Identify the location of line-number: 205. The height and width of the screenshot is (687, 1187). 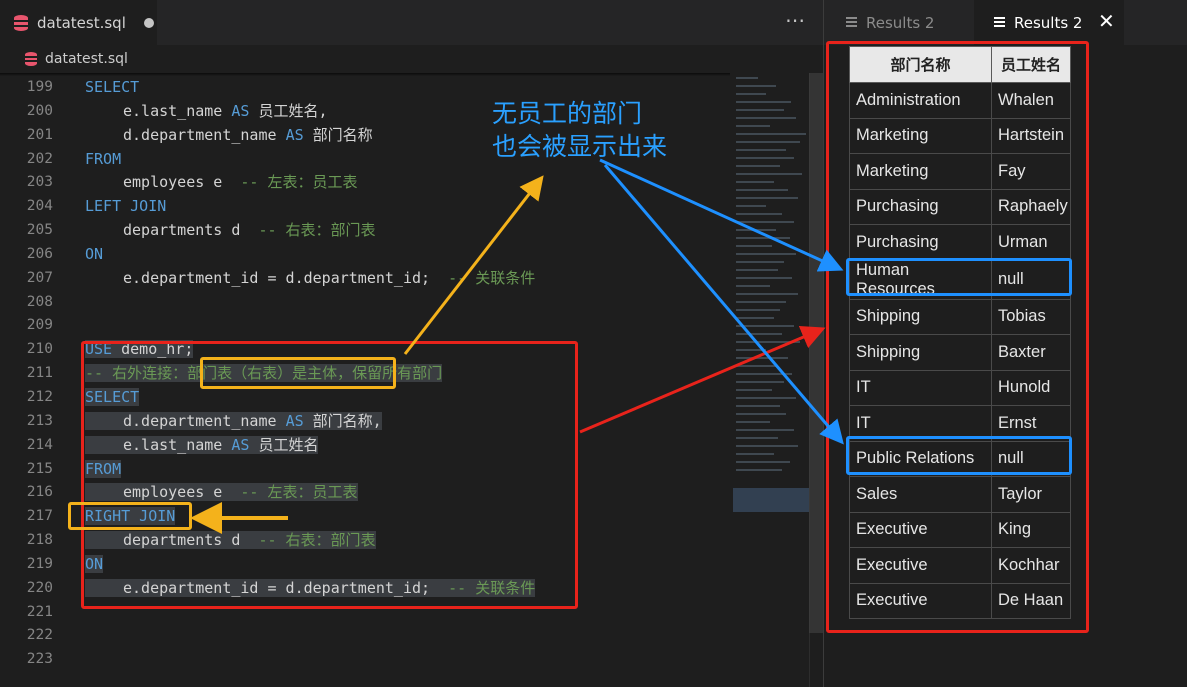
(39, 230).